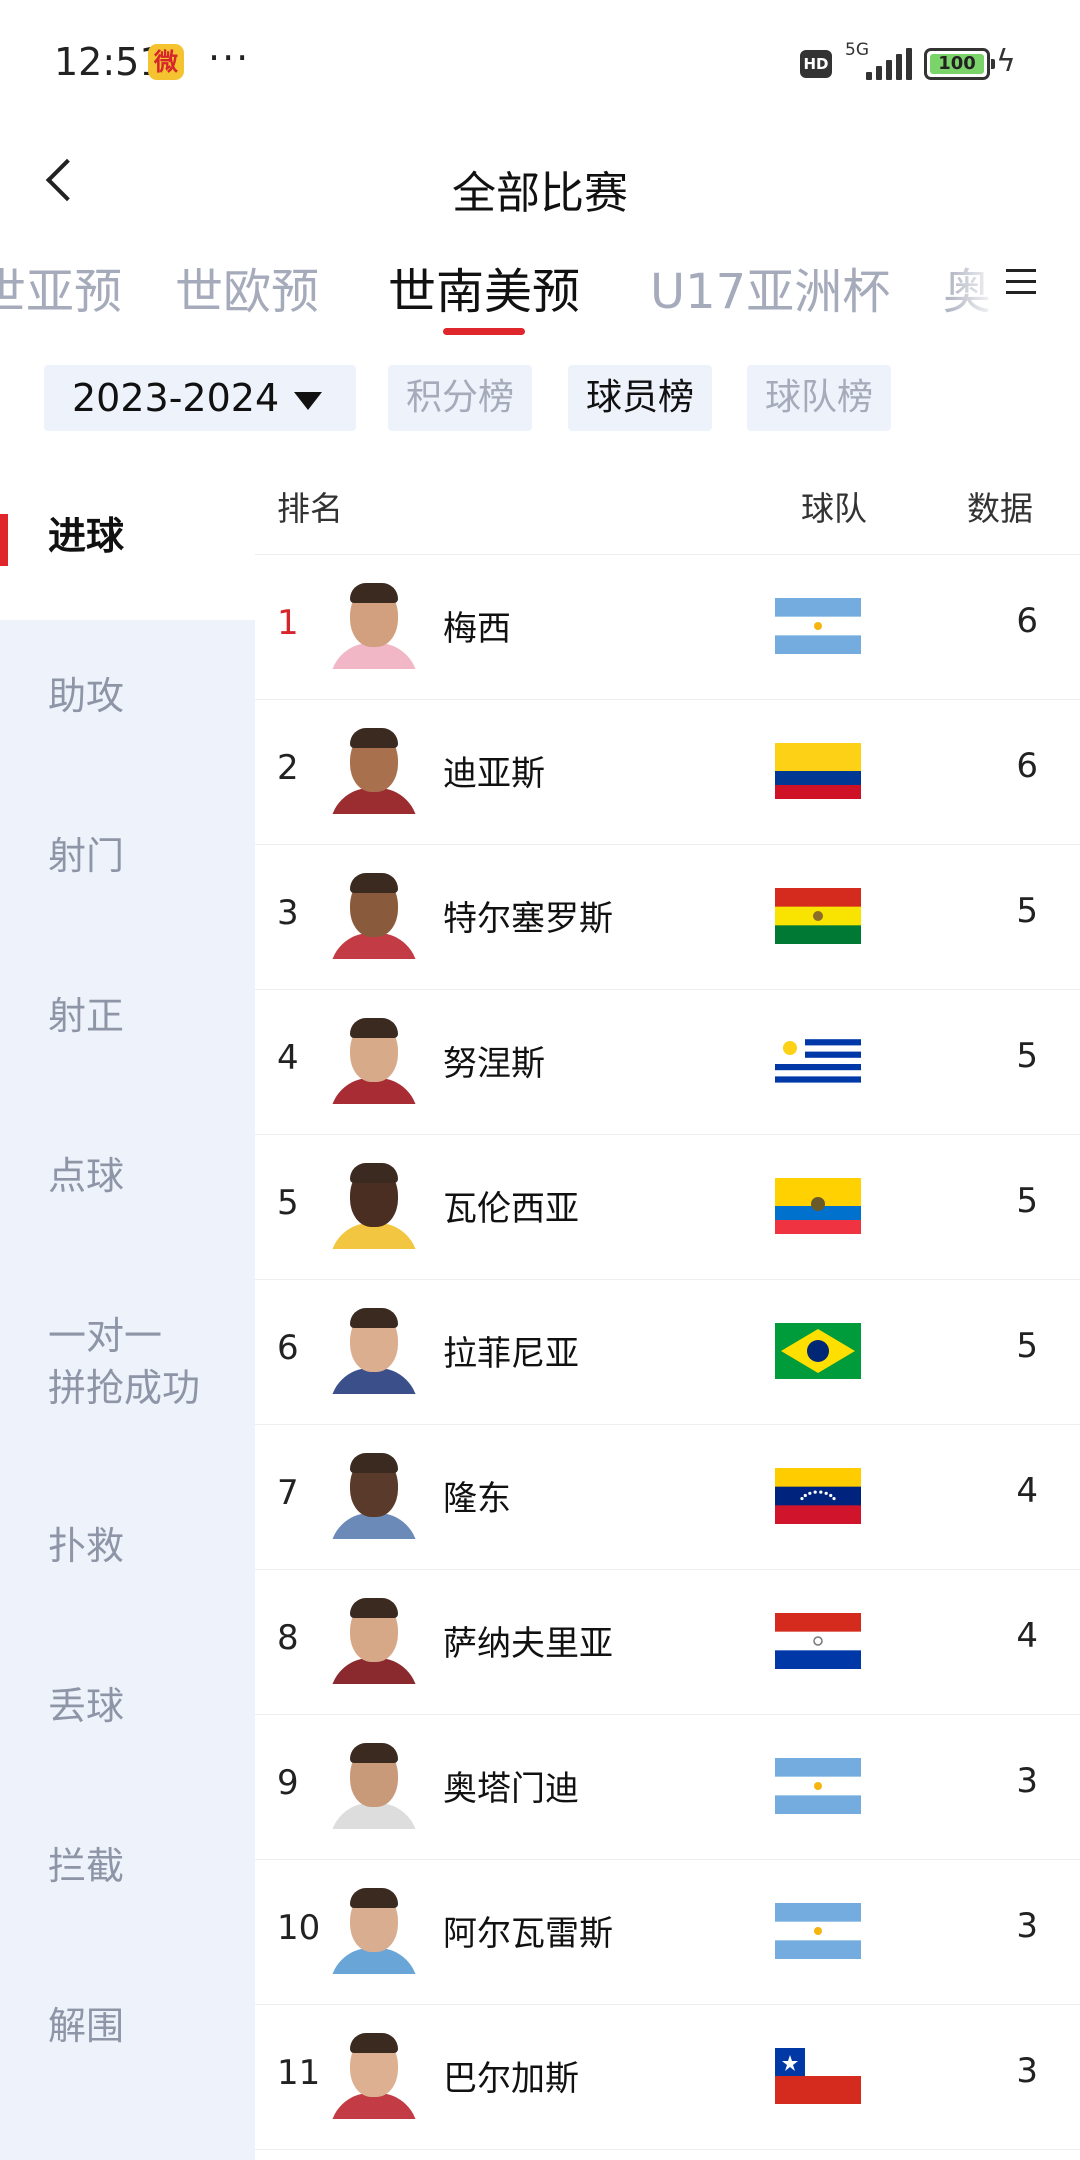  What do you see at coordinates (1006, 61) in the screenshot?
I see `charging-icon: ϟ` at bounding box center [1006, 61].